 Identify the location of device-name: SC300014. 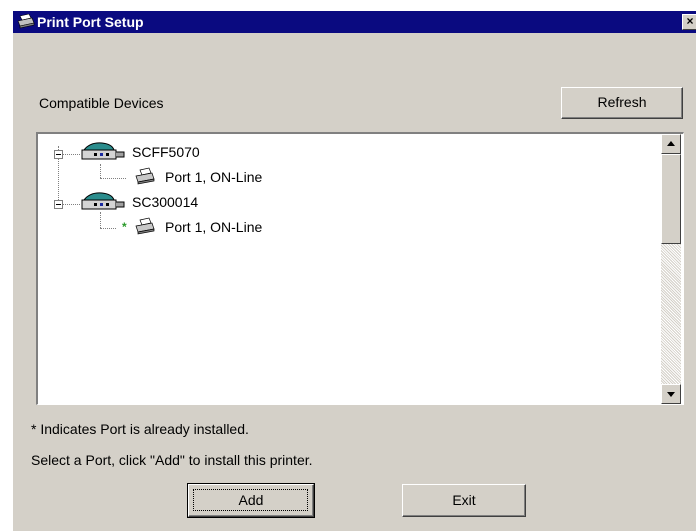
(165, 202).